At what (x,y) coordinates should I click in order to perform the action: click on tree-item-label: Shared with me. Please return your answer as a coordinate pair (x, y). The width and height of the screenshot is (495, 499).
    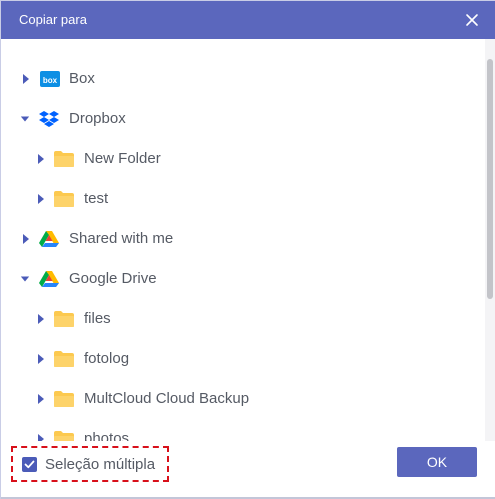
    Looking at the image, I should click on (121, 238).